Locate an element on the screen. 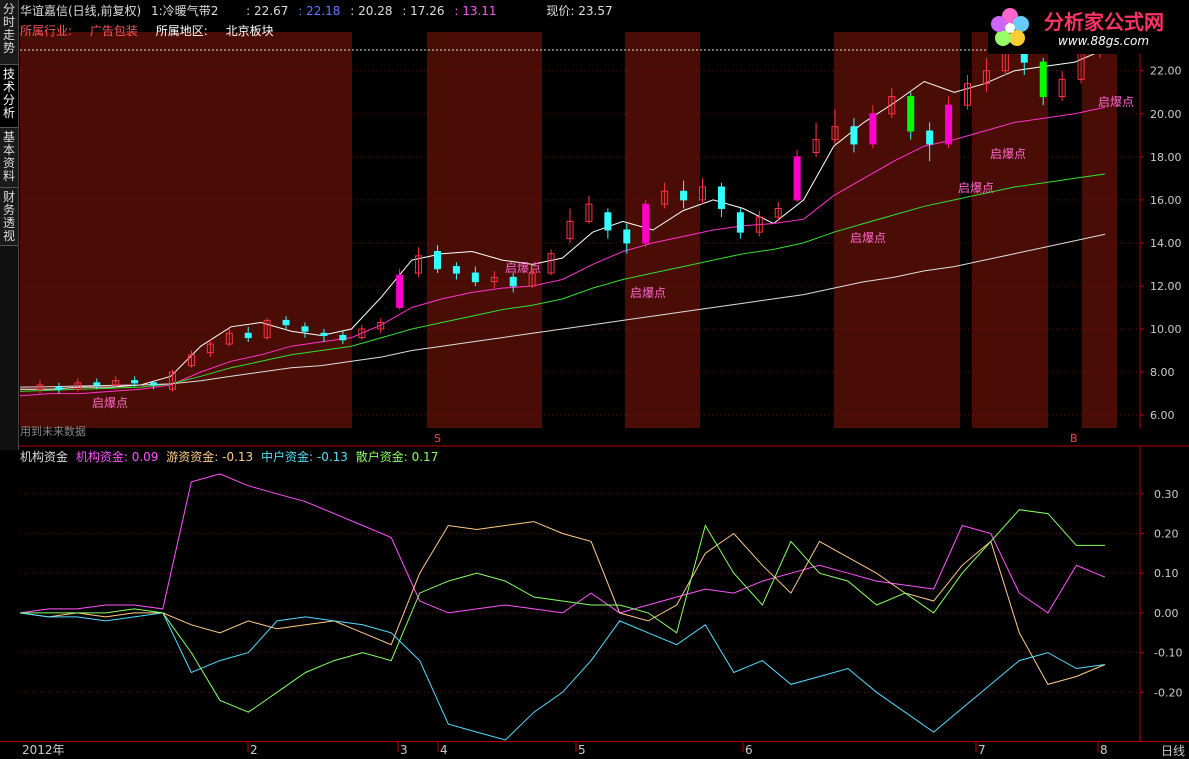  signal-label-0: 启爆点 is located at coordinates (110, 403).